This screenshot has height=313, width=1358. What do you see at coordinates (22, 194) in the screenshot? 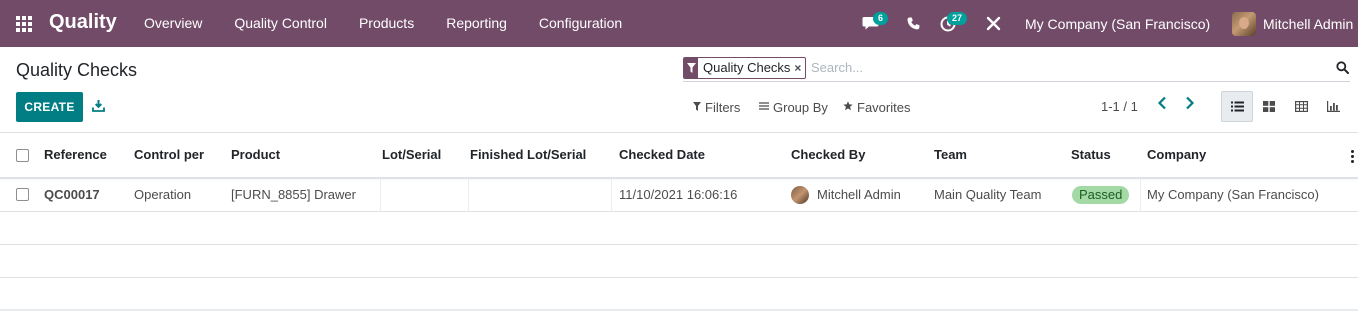
I see `row-checkbox` at bounding box center [22, 194].